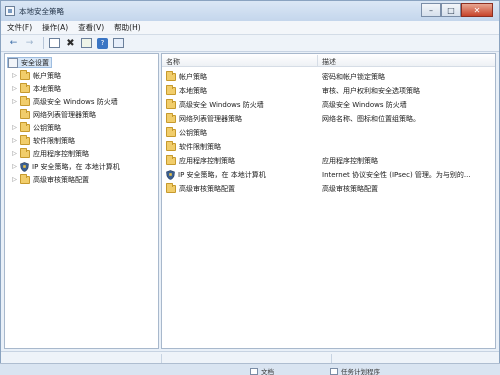  Describe the element at coordinates (267, 371) in the screenshot. I see `taskbar-item-label: 文档` at that location.